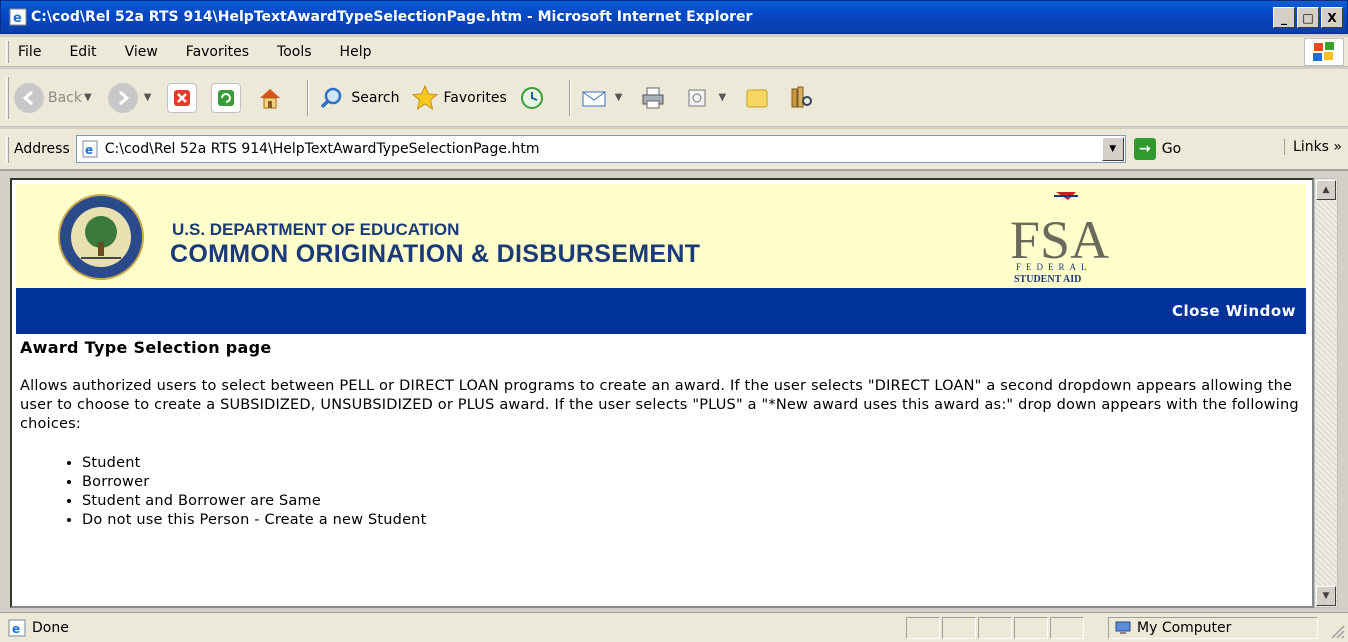 This screenshot has width=1348, height=642. I want to click on go-arrow-icon: →, so click(1144, 149).